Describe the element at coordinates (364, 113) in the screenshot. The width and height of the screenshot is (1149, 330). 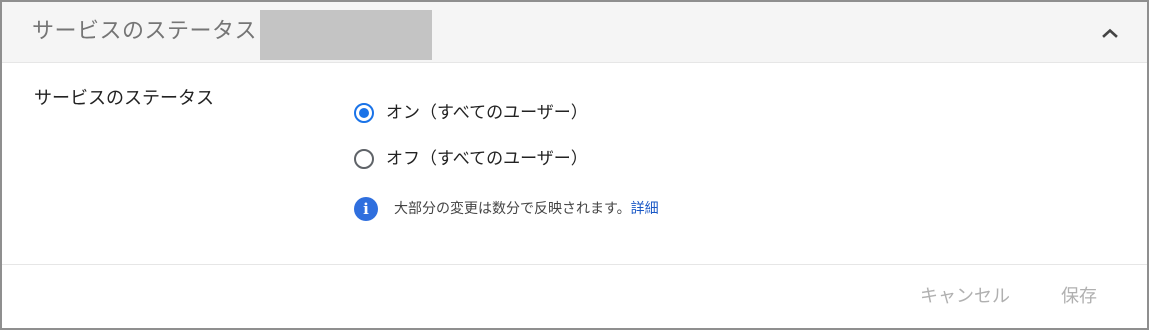
I see `radio-button-on` at that location.